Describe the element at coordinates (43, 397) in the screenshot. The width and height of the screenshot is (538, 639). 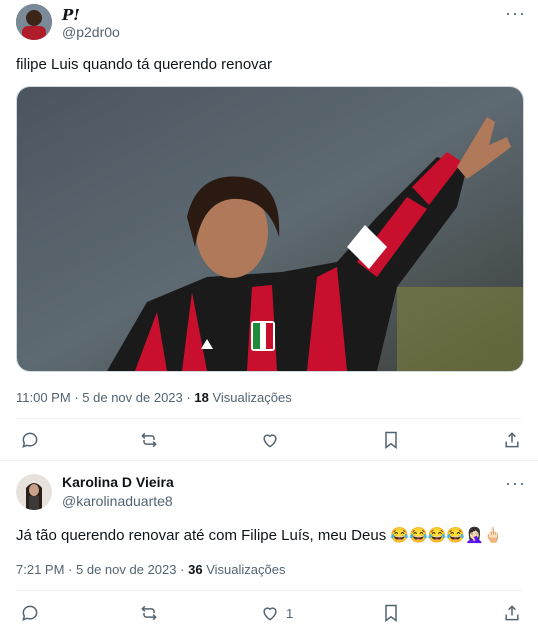
I see `tweet-time: 11:00 PM` at that location.